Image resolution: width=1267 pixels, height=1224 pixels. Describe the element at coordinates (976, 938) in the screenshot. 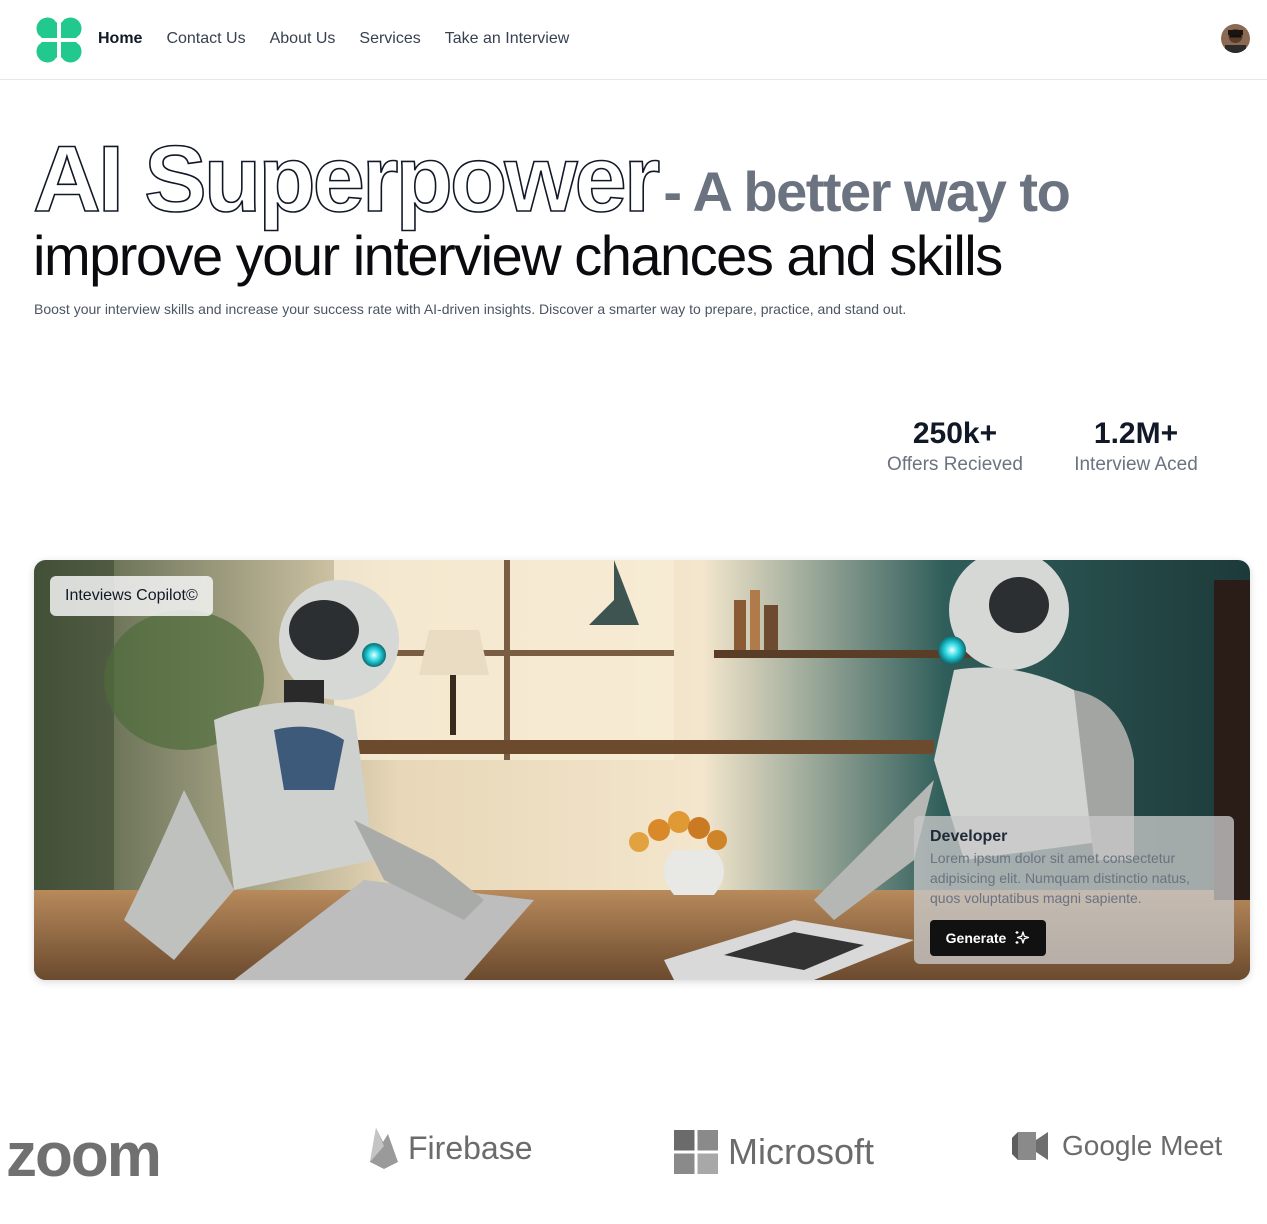

I see `generate-button-label: Generate` at that location.